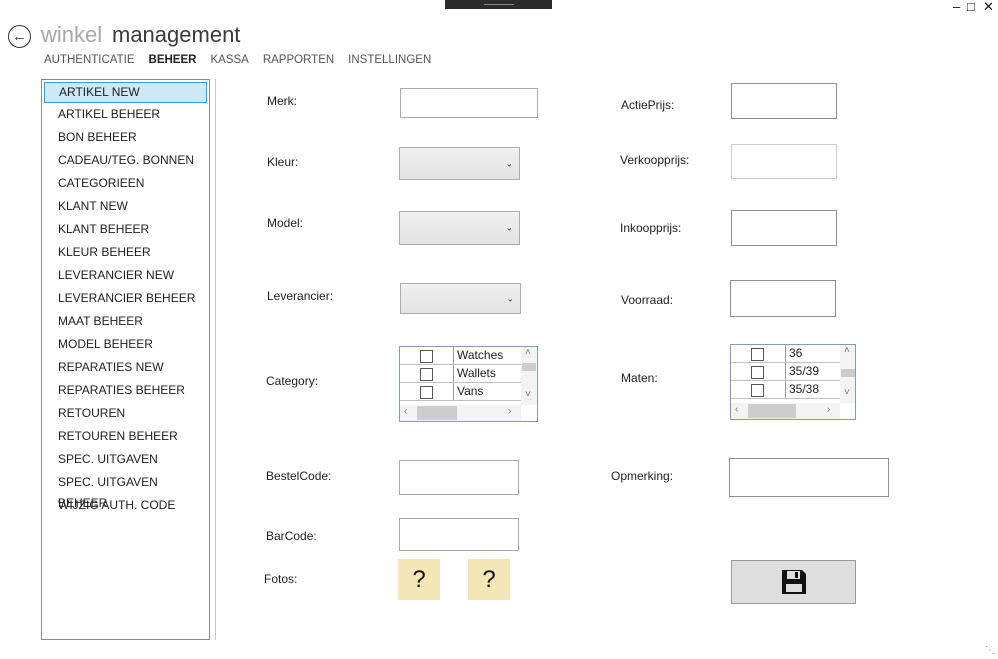  I want to click on actieprijs-label: ActiePrijs:, so click(648, 105).